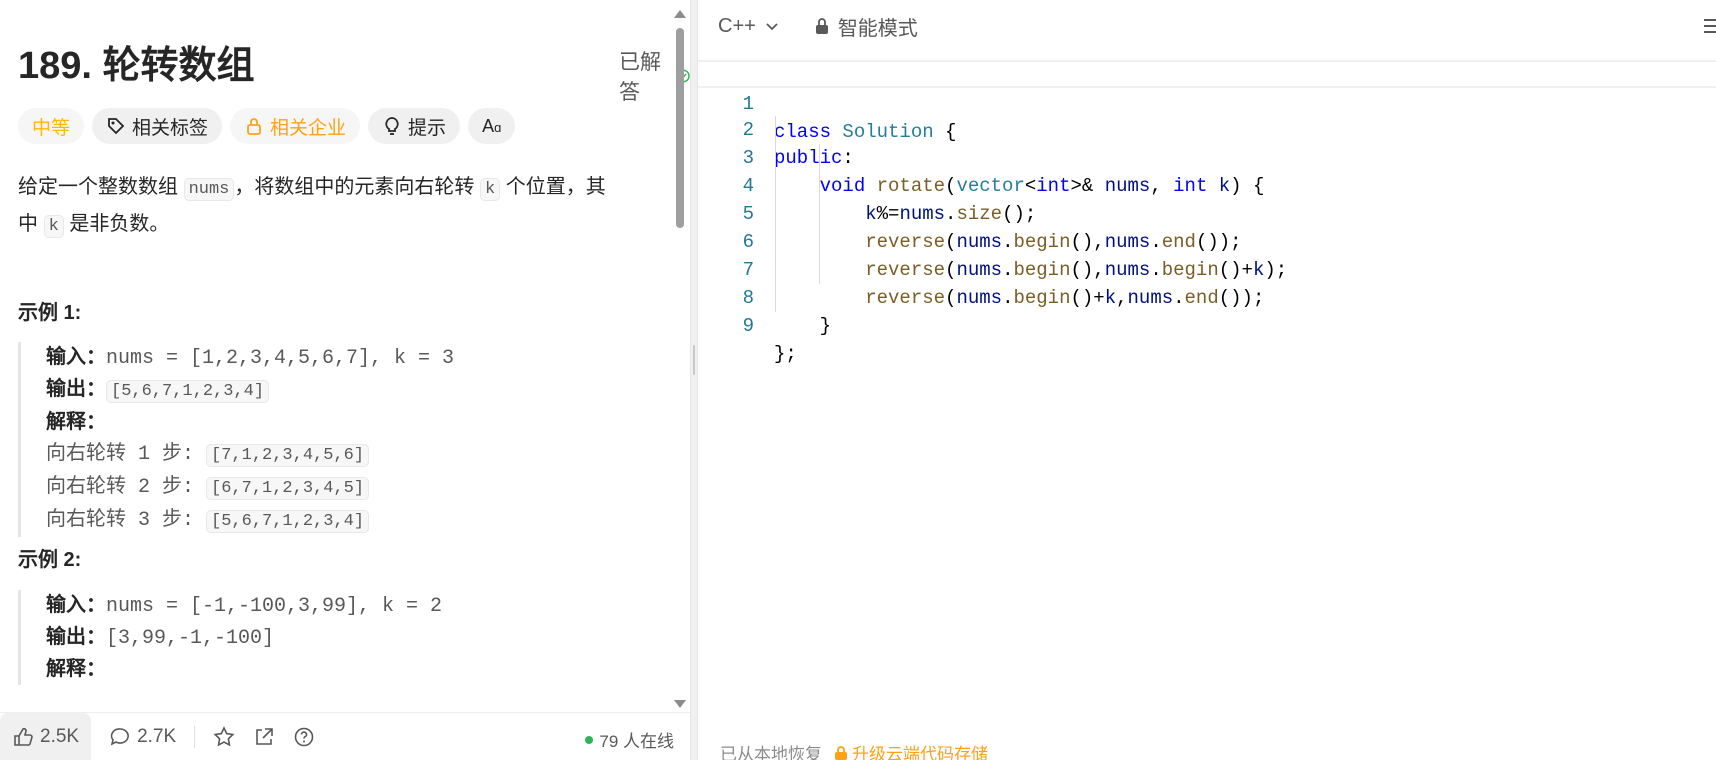 Image resolution: width=1716 pixels, height=760 pixels. What do you see at coordinates (1207, 128) in the screenshot?
I see `code-line: 2 public:` at bounding box center [1207, 128].